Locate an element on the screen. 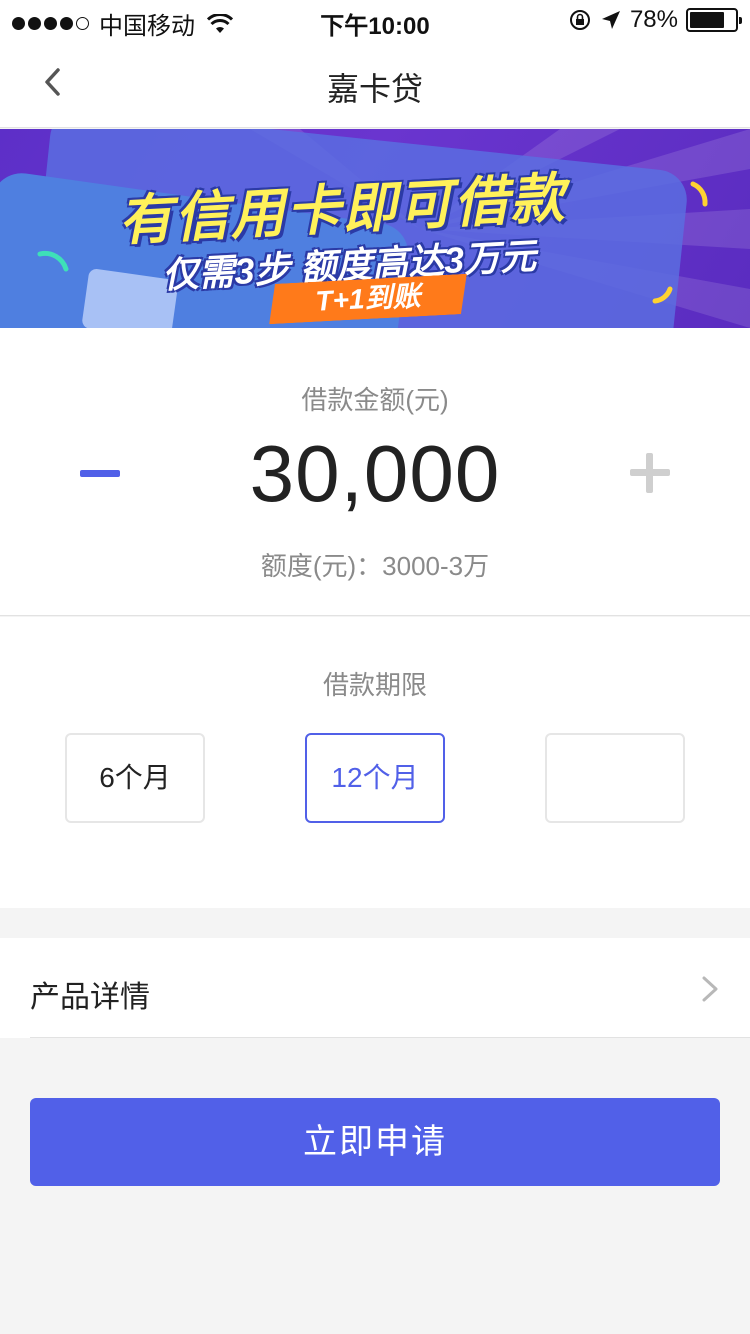 This screenshot has width=750, height=1334. location-arrow-icon is located at coordinates (610, 20).